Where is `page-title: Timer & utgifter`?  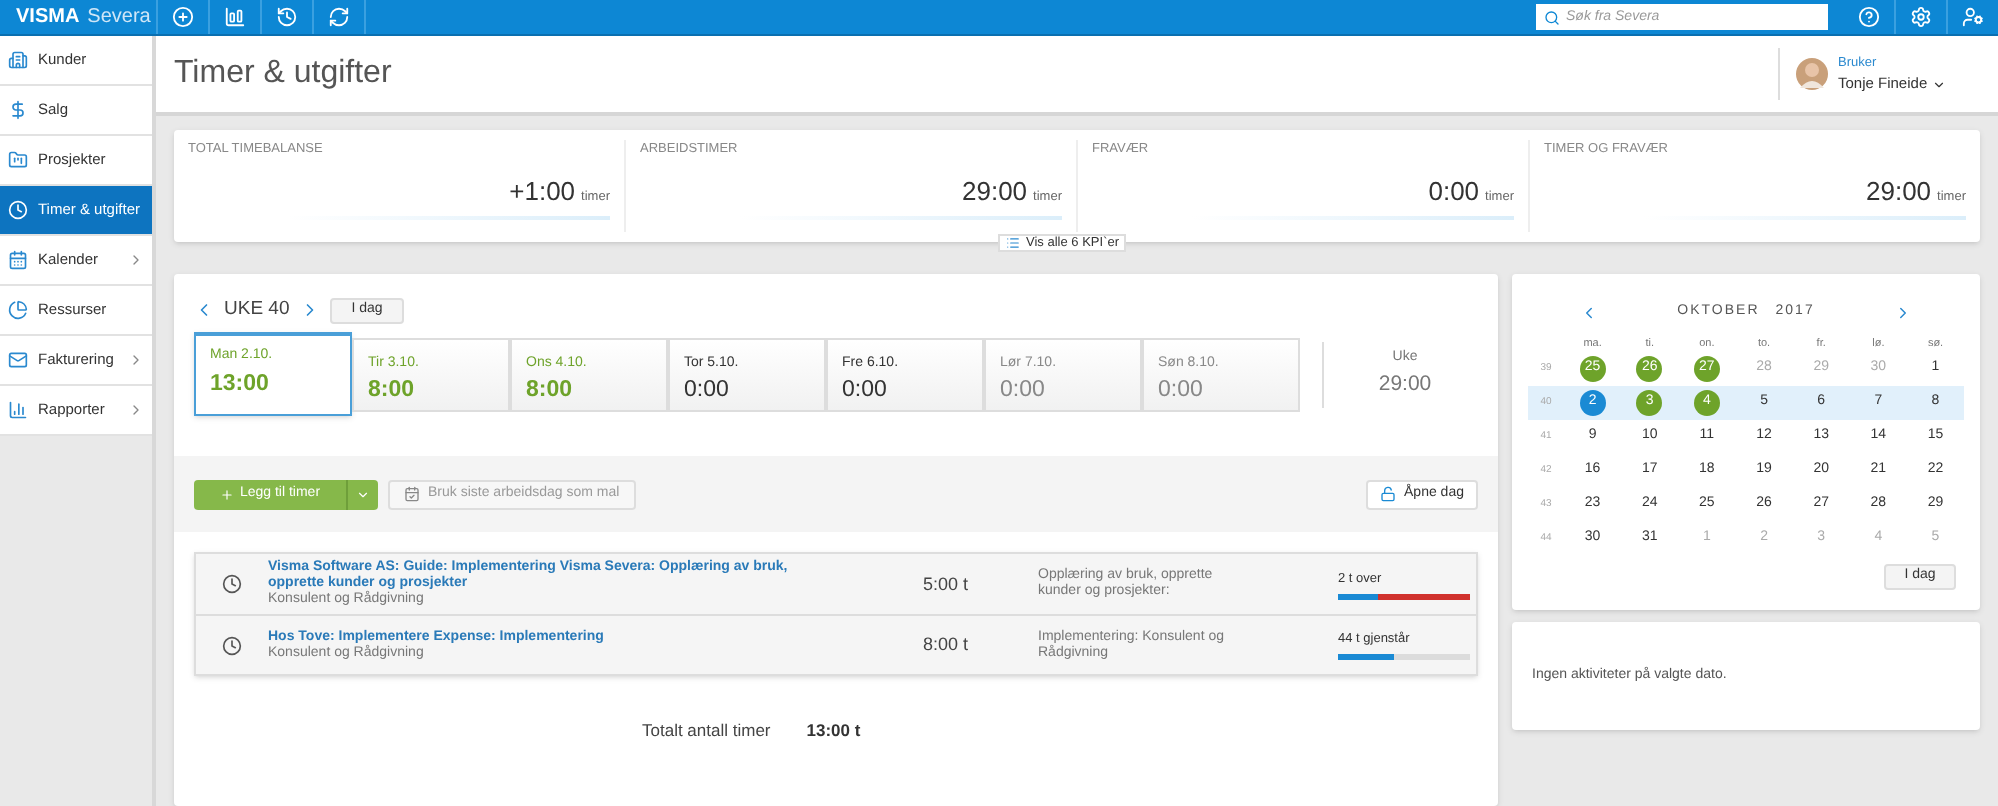 page-title: Timer & utgifter is located at coordinates (284, 74).